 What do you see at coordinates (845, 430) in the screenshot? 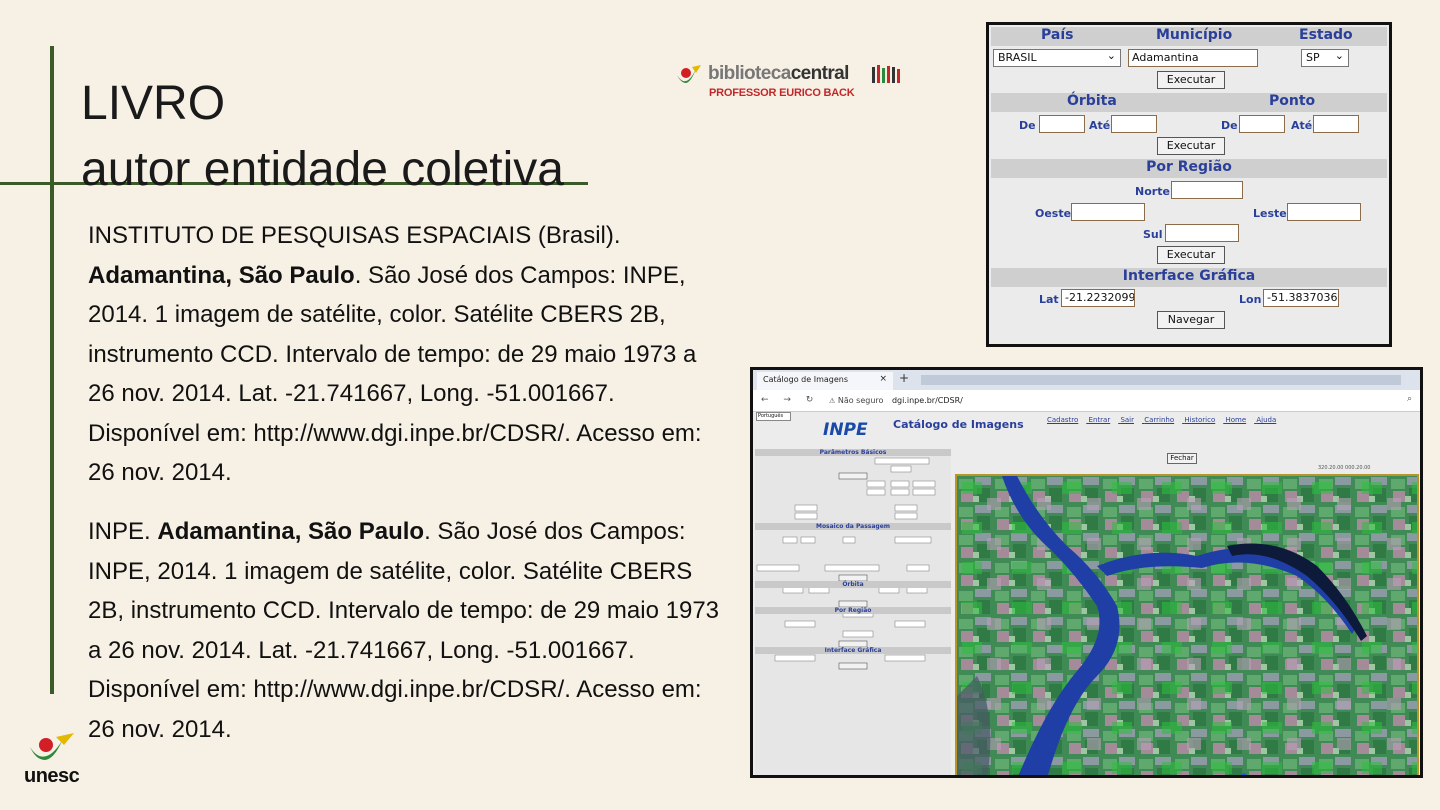
I see `inpe-logo: INPE` at bounding box center [845, 430].